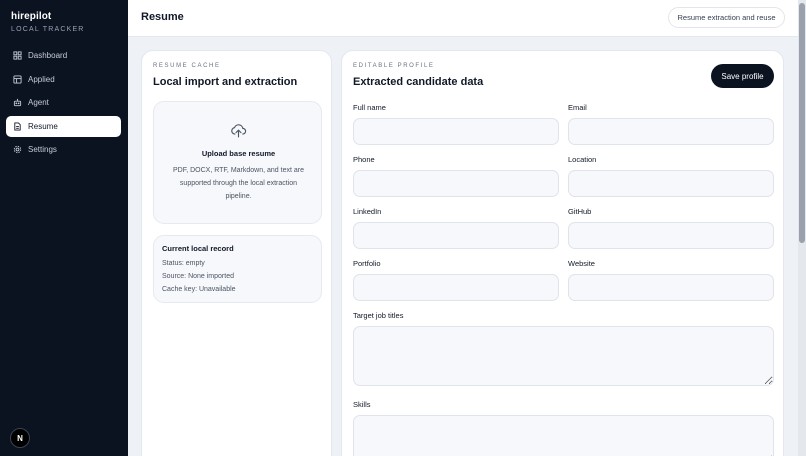 The height and width of the screenshot is (456, 806). Describe the element at coordinates (671, 183) in the screenshot. I see `location-input` at that location.